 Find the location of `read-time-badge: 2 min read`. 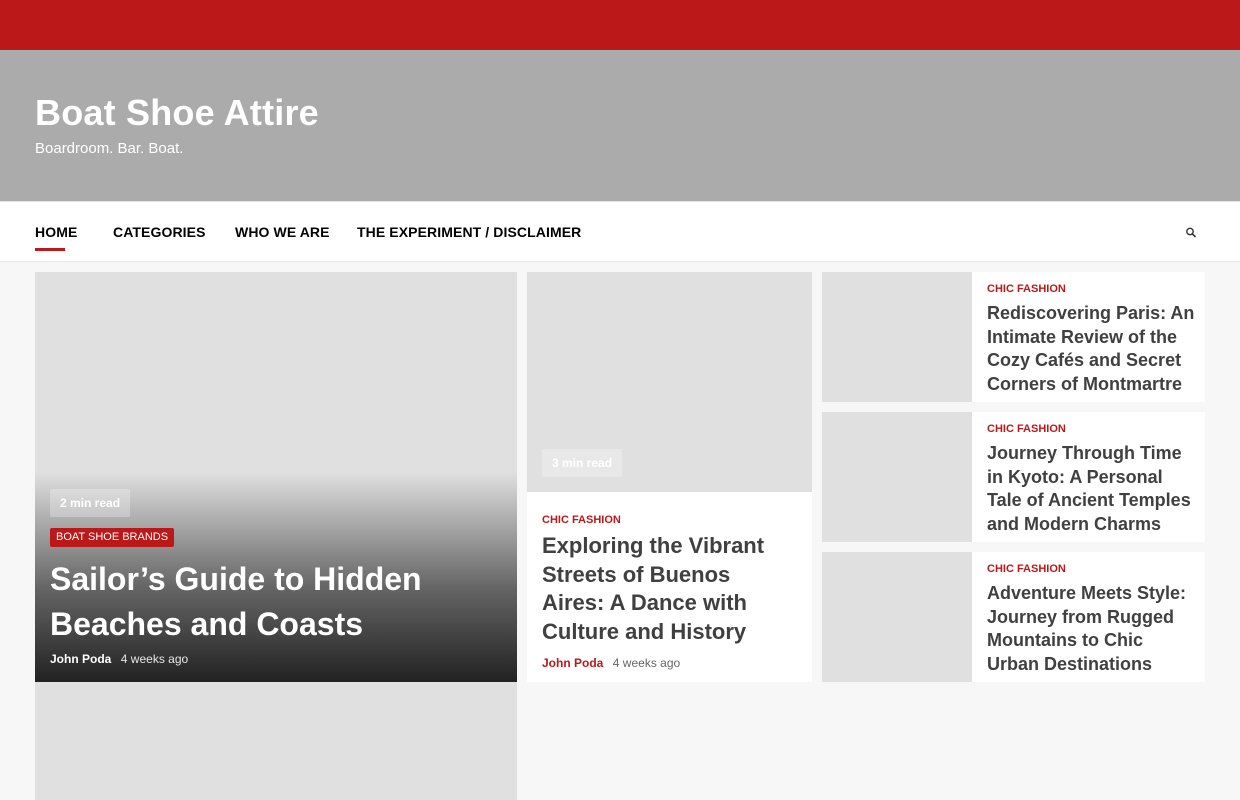

read-time-badge: 2 min read is located at coordinates (90, 503).